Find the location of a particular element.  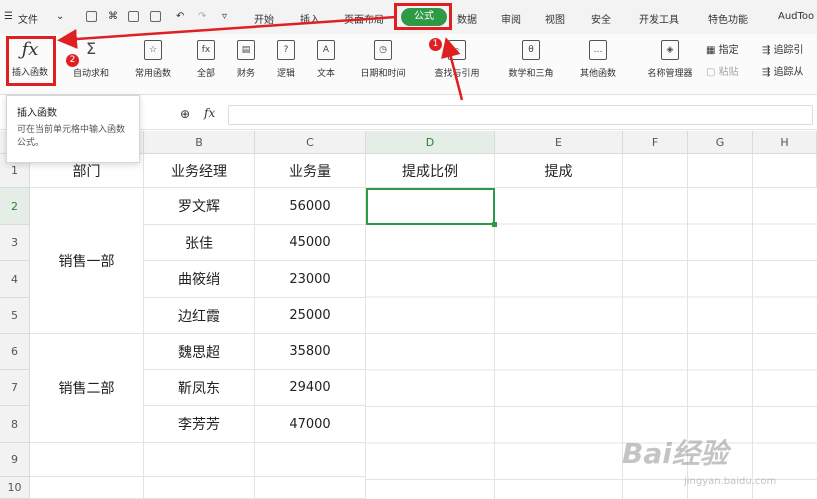

cell-c10 is located at coordinates (310, 488).